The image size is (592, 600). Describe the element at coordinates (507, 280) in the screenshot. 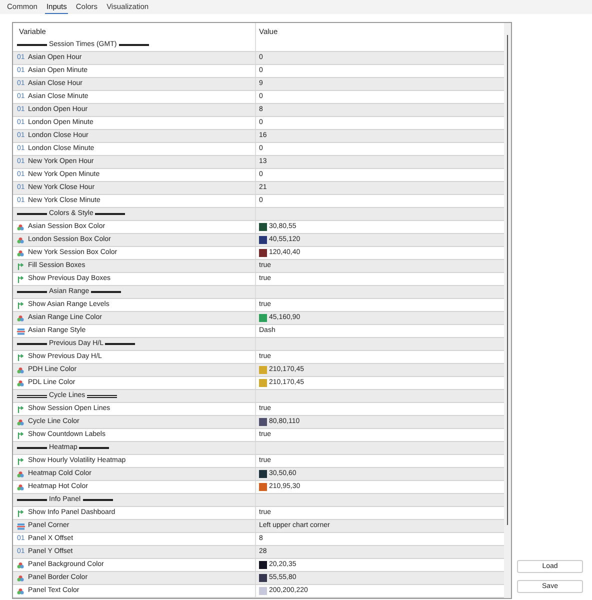

I see `scrollbar-thumb` at that location.